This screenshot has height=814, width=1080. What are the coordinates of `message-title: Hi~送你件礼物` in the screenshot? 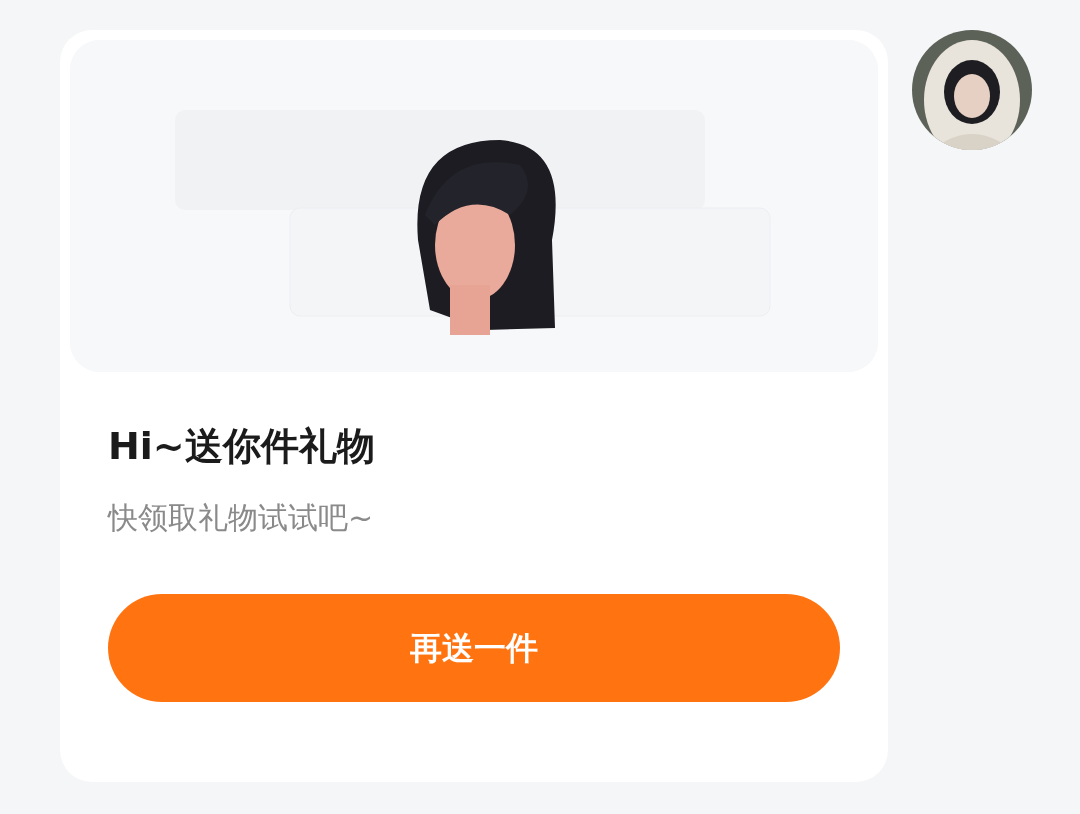 It's located at (242, 447).